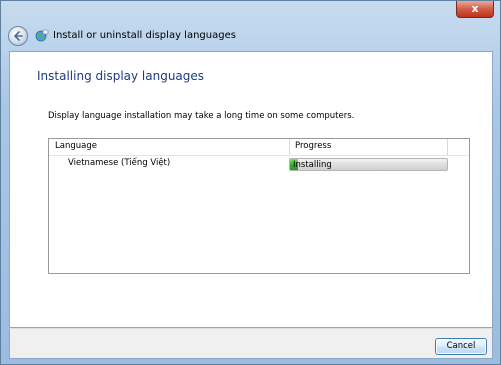 The height and width of the screenshot is (365, 501). I want to click on title-bar: Install or uninstall display languages, so click(251, 38).